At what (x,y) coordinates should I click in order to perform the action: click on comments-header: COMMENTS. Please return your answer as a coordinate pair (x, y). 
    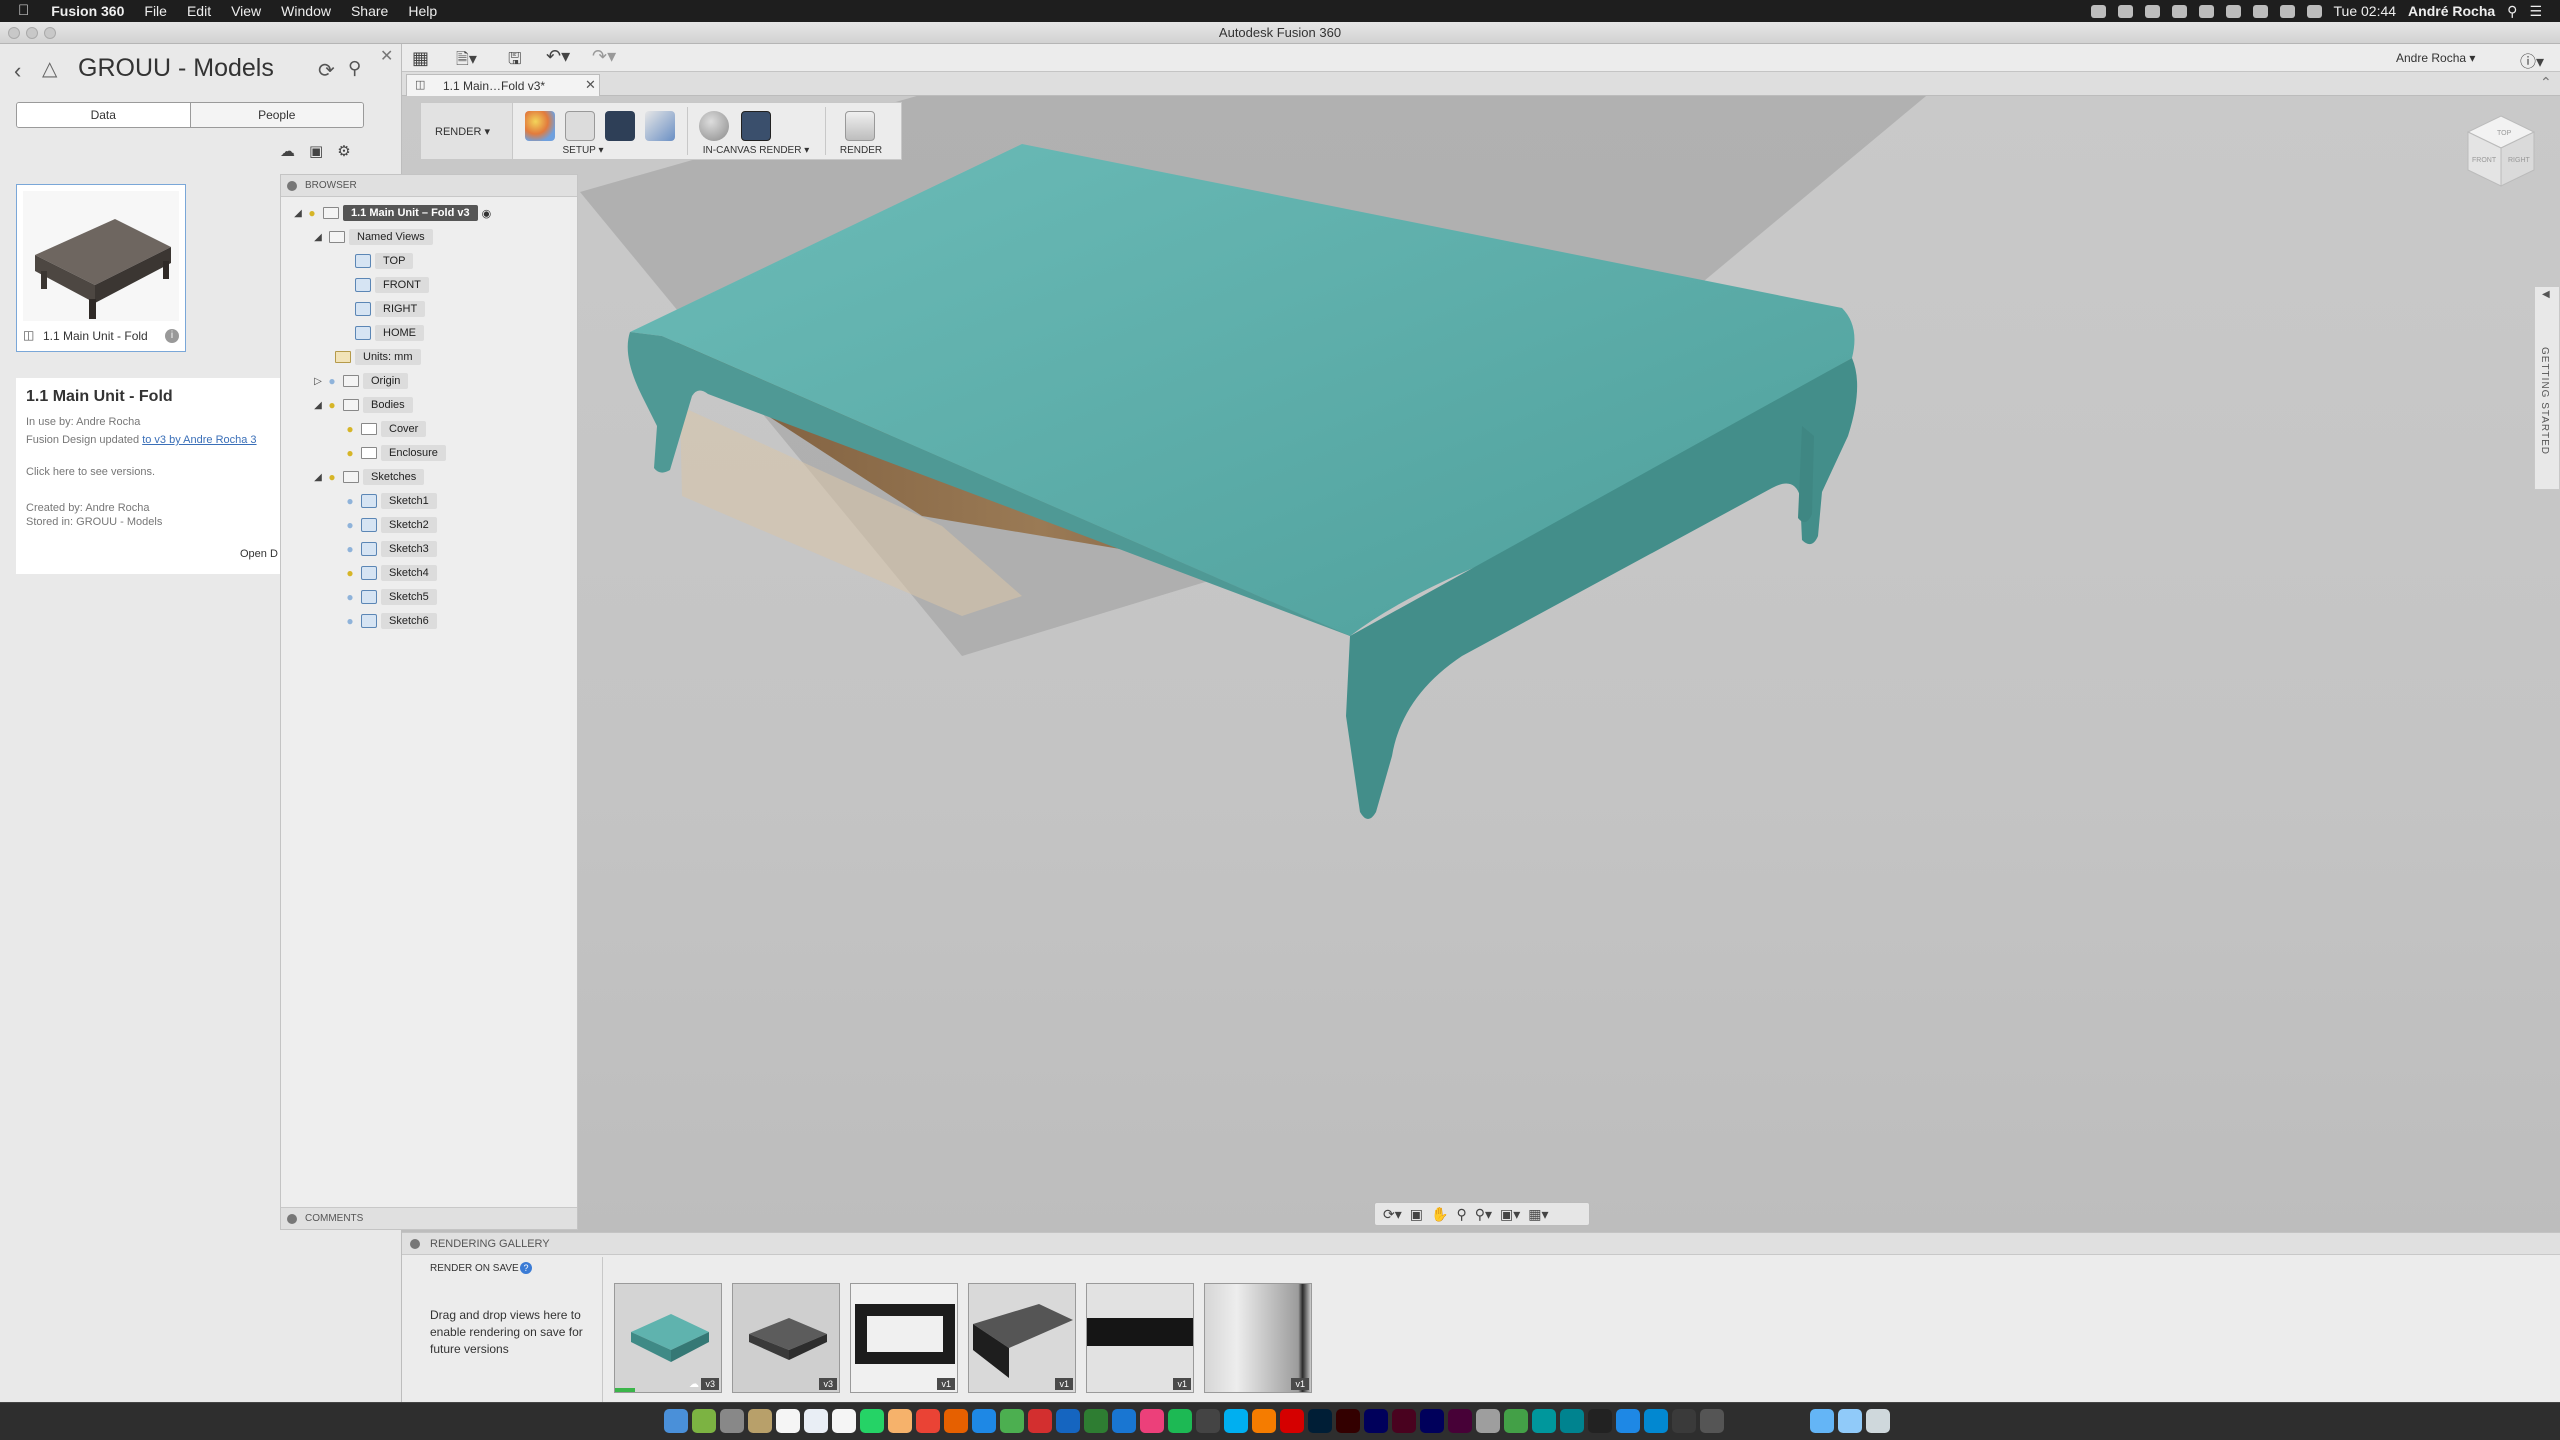
    Looking at the image, I should click on (429, 1218).